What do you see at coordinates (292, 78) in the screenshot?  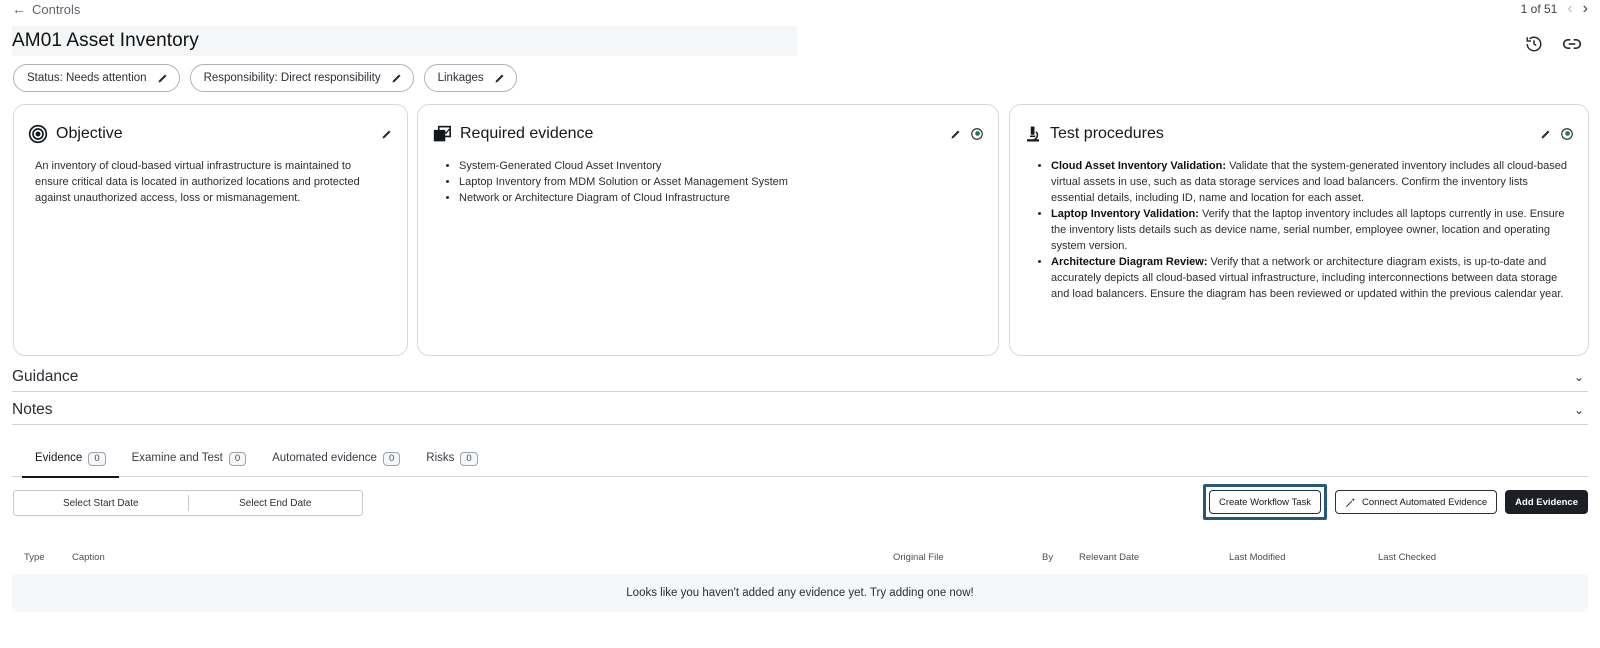 I see `responsibility-chip-label: Responsibility: Direct responsibility` at bounding box center [292, 78].